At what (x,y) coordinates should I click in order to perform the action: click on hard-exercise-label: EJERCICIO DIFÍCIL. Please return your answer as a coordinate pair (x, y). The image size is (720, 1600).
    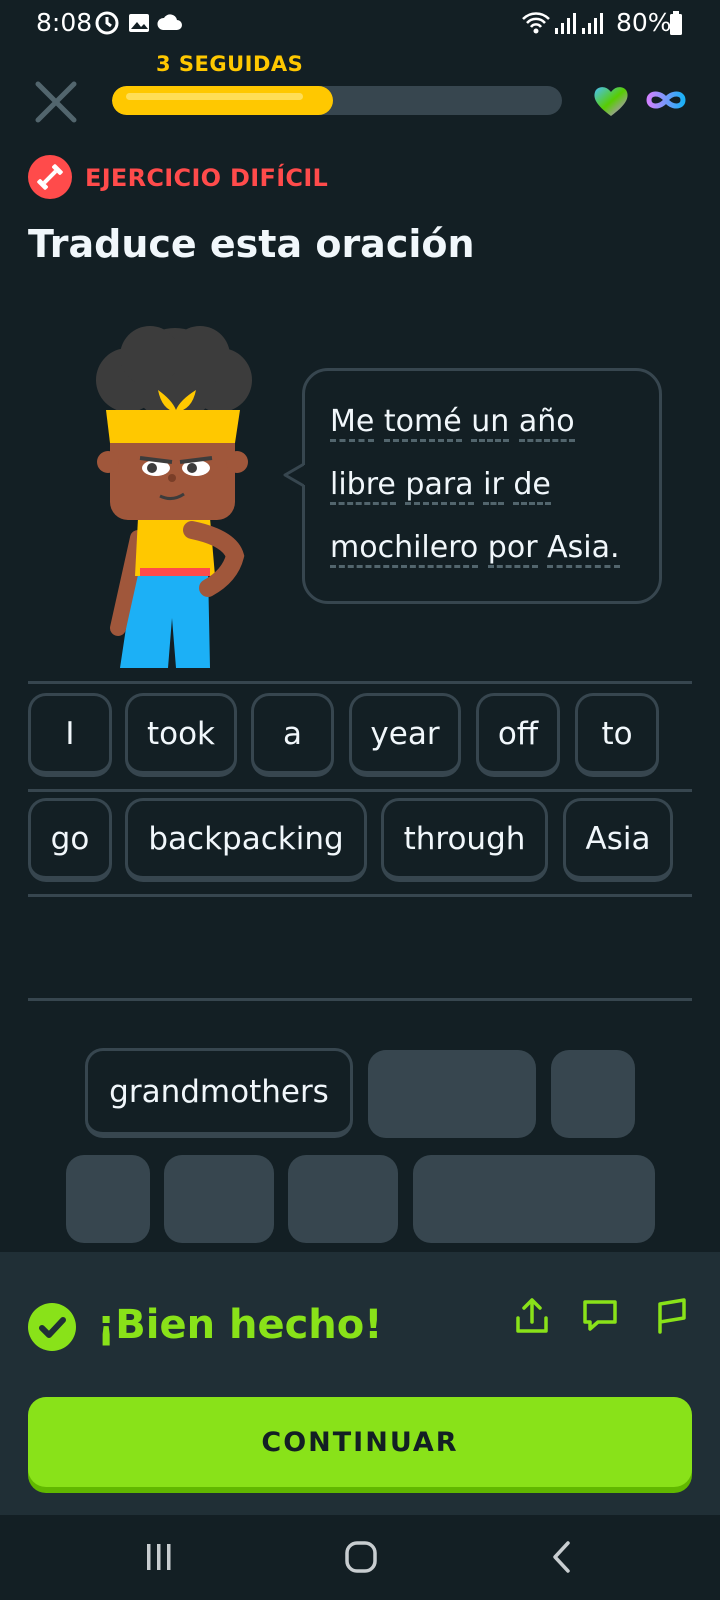
    Looking at the image, I should click on (207, 178).